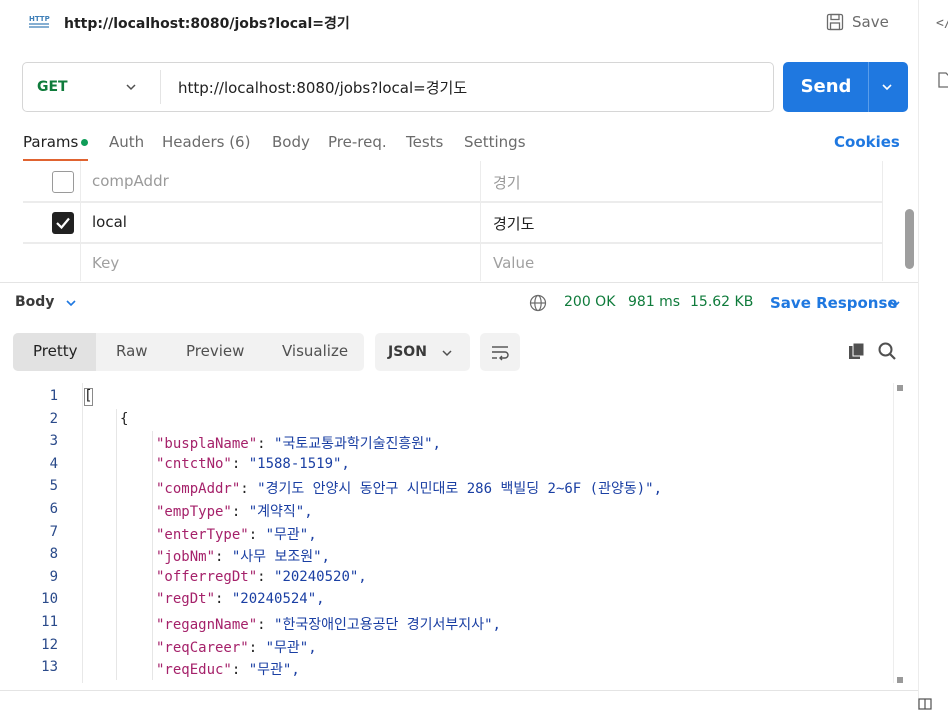 This screenshot has width=948, height=710. I want to click on param-key-placeholder: Key, so click(105, 263).